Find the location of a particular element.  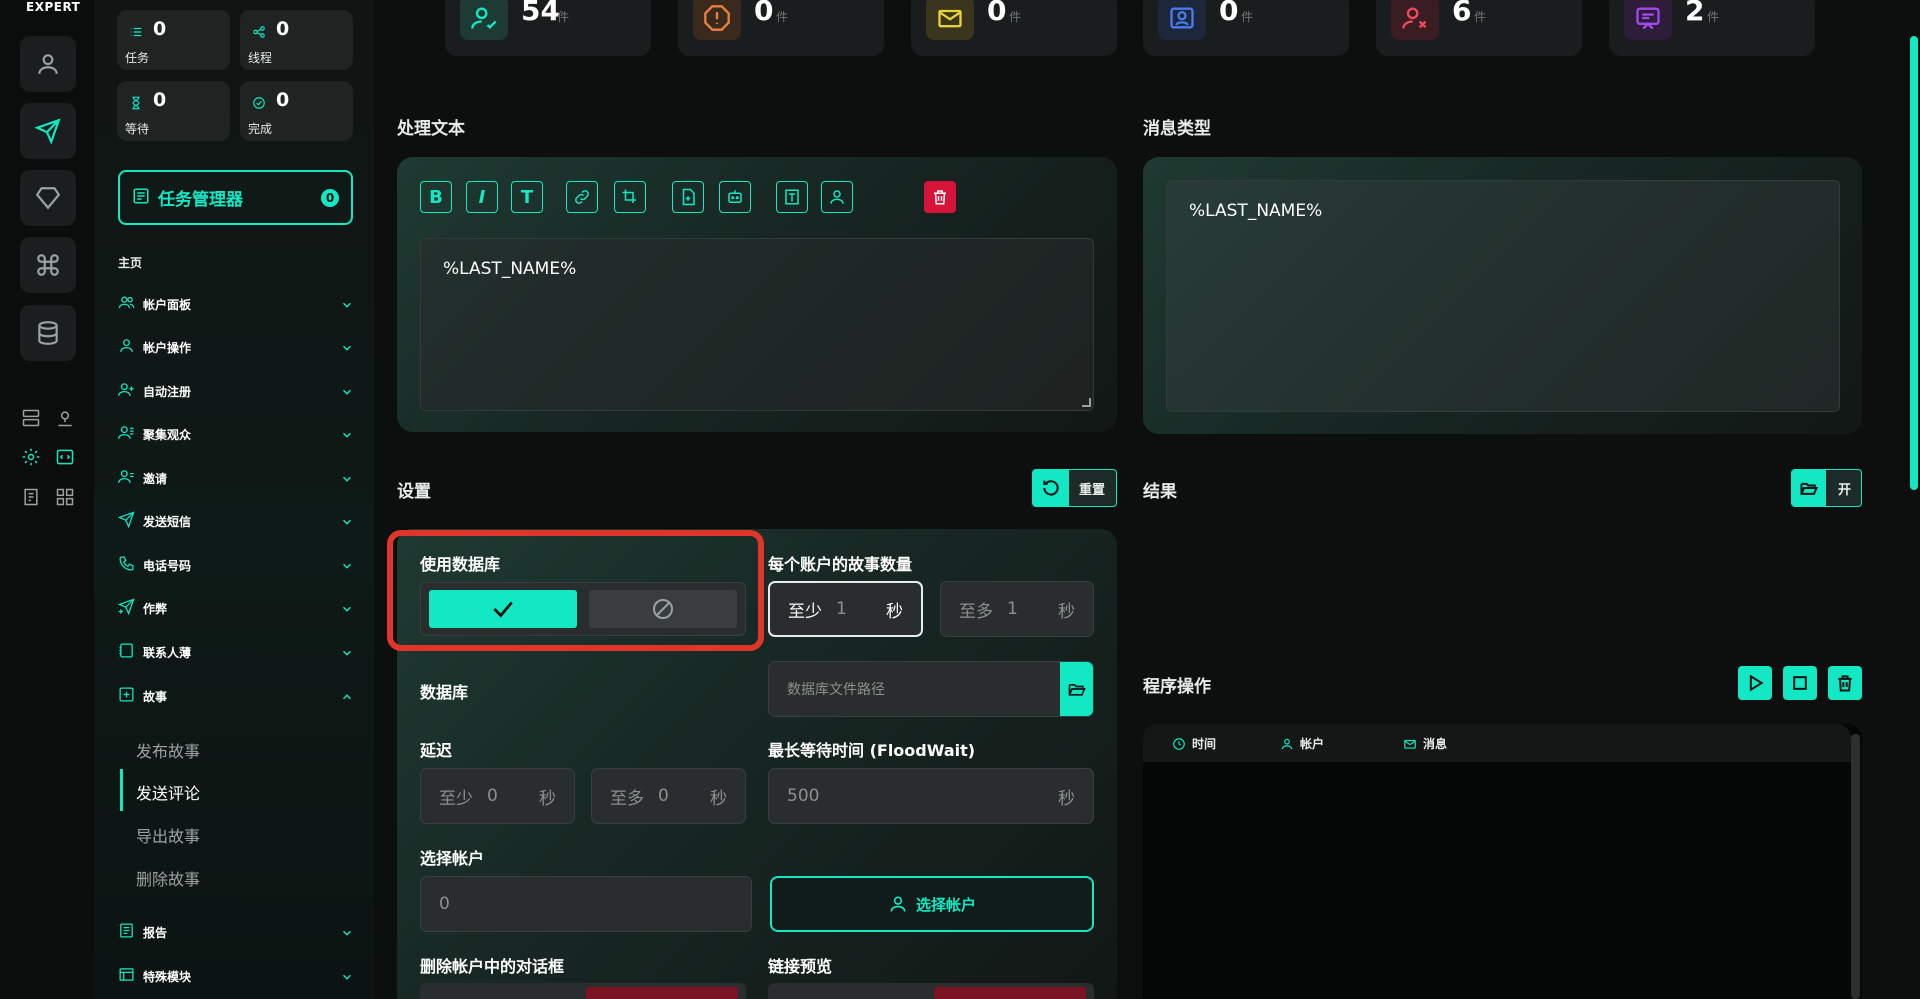

use-db-off-button is located at coordinates (663, 609).